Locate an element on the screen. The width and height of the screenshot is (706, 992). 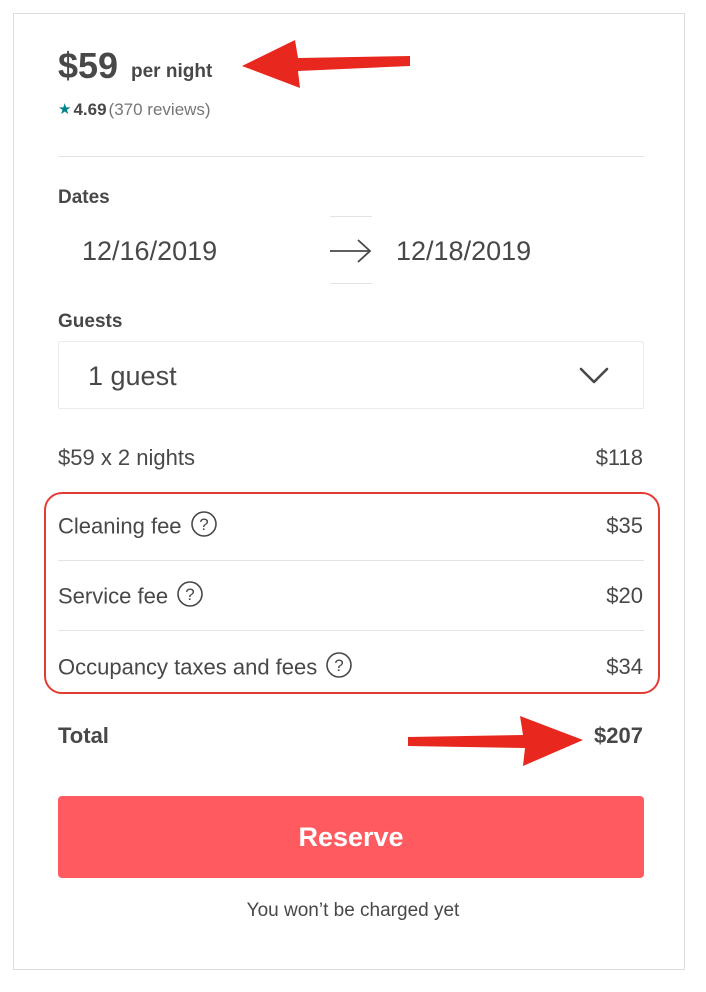
price-unit: per night is located at coordinates (172, 71).